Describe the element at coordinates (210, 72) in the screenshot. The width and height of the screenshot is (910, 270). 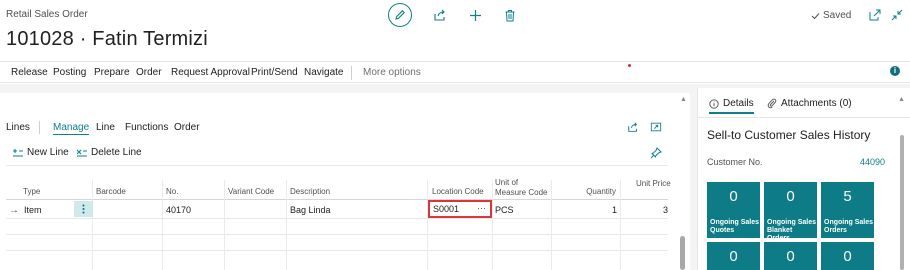
I see `action-request-approval: Request Approval` at that location.